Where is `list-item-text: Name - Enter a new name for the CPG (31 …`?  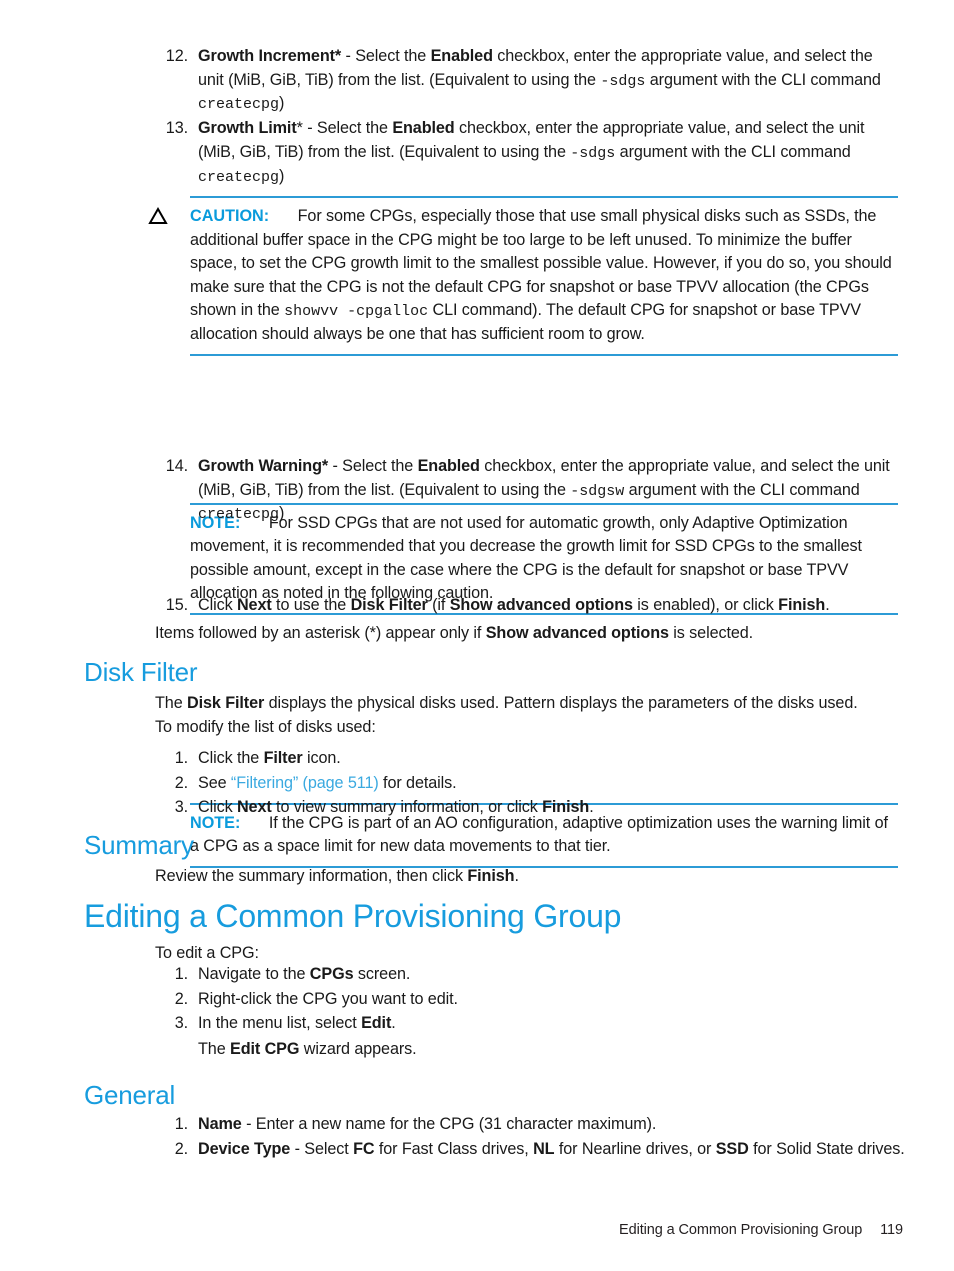 list-item-text: Name - Enter a new name for the CPG (31 … is located at coordinates (427, 1124).